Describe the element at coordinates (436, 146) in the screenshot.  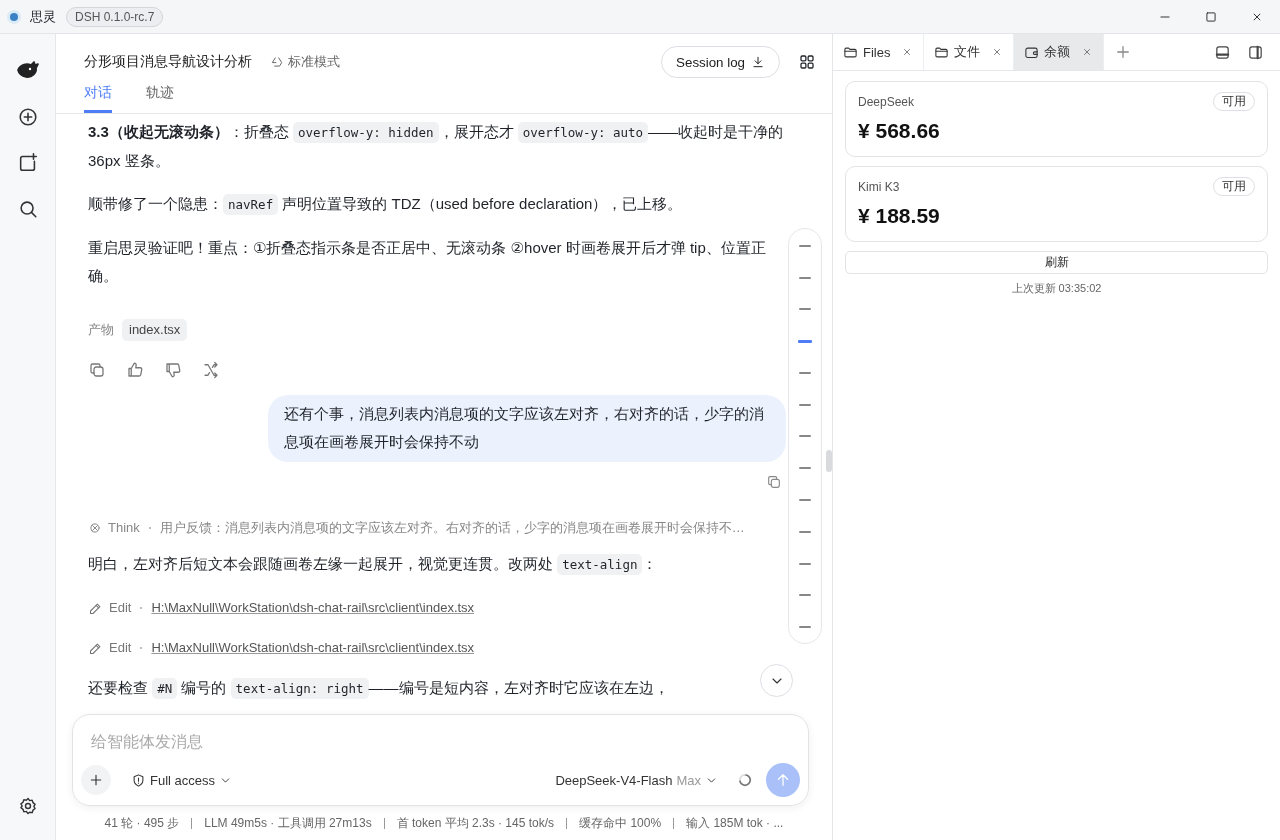
I see `message-paragraph: 3.3（收起无滚动条）：折叠态 overflow-y: hidden ，展开态才 overflow-y: auto ——收起时是干净的 36px 竖条。` at that location.